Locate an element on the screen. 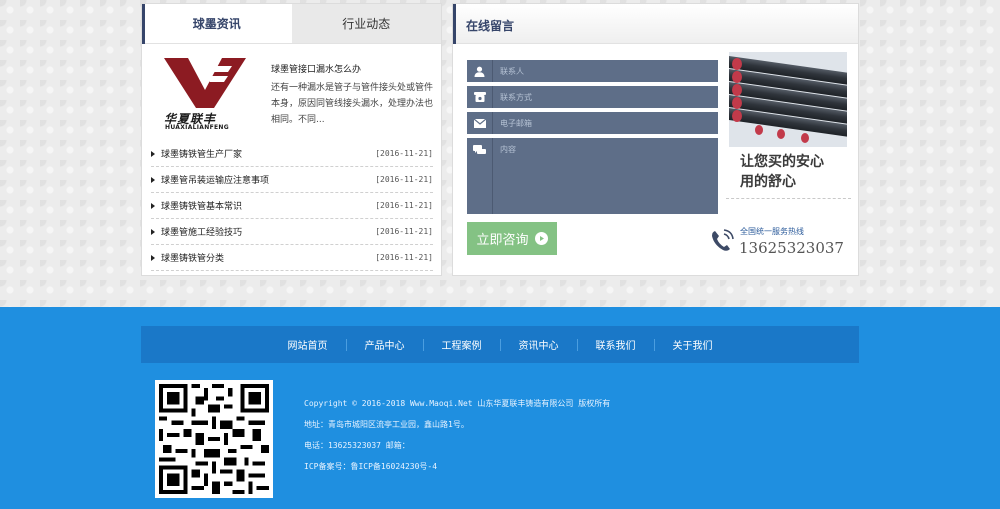  news-title: 球墨铸铁管基本常识 is located at coordinates (201, 205).